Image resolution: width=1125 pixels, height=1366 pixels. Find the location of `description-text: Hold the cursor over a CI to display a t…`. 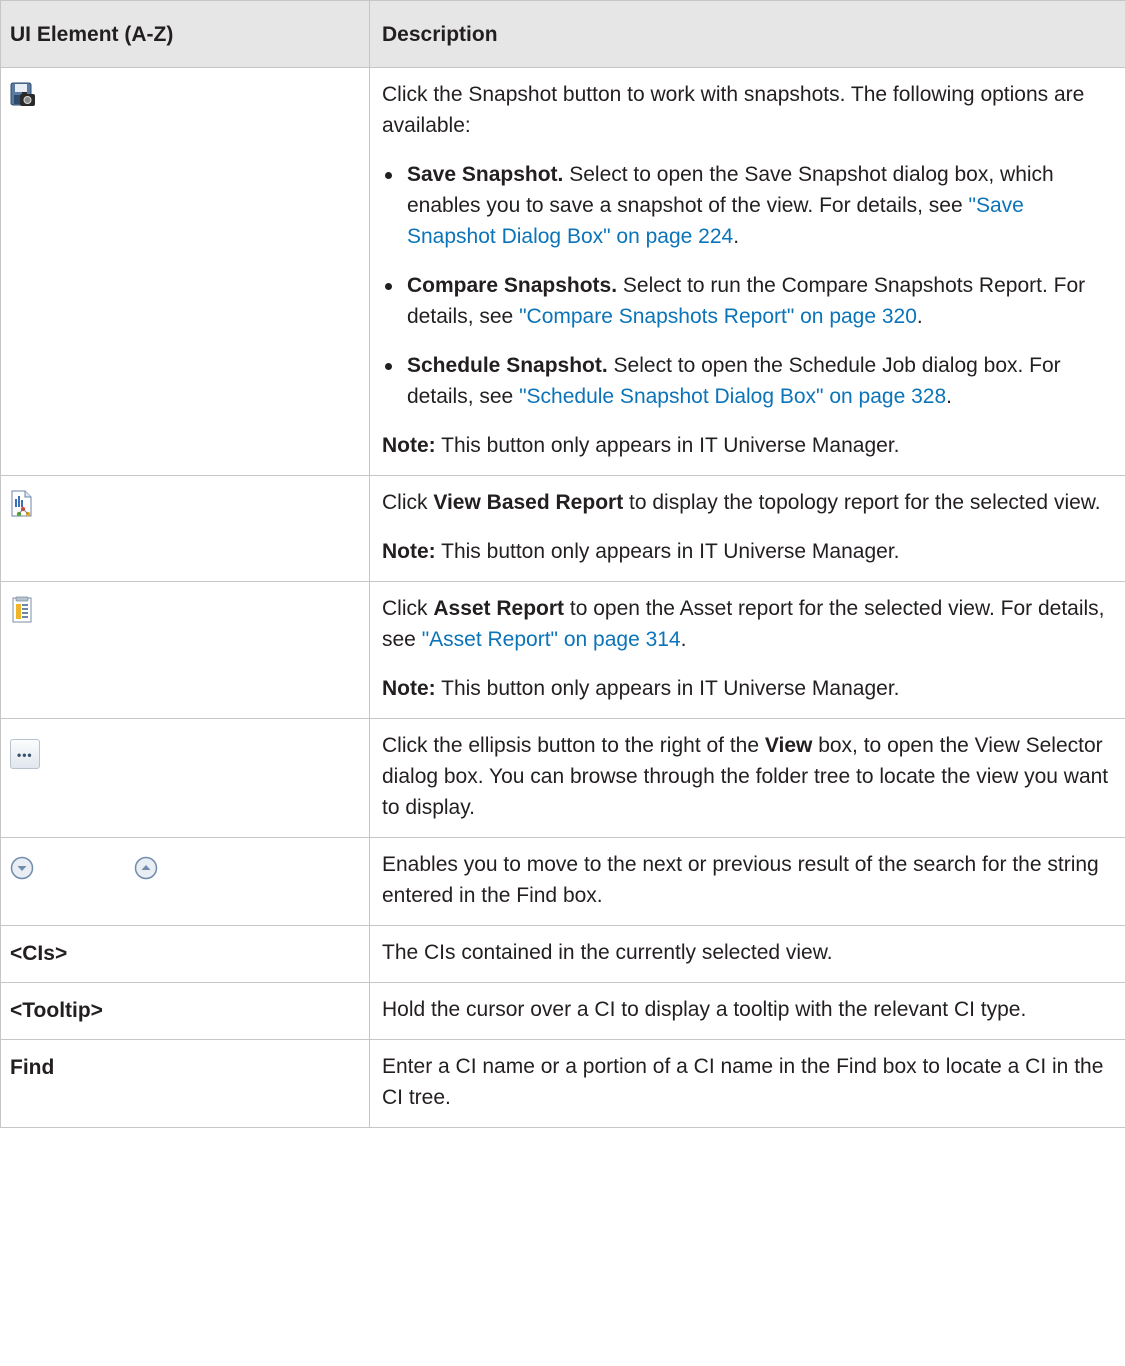

description-text: Hold the cursor over a CI to display a t… is located at coordinates (704, 1009).